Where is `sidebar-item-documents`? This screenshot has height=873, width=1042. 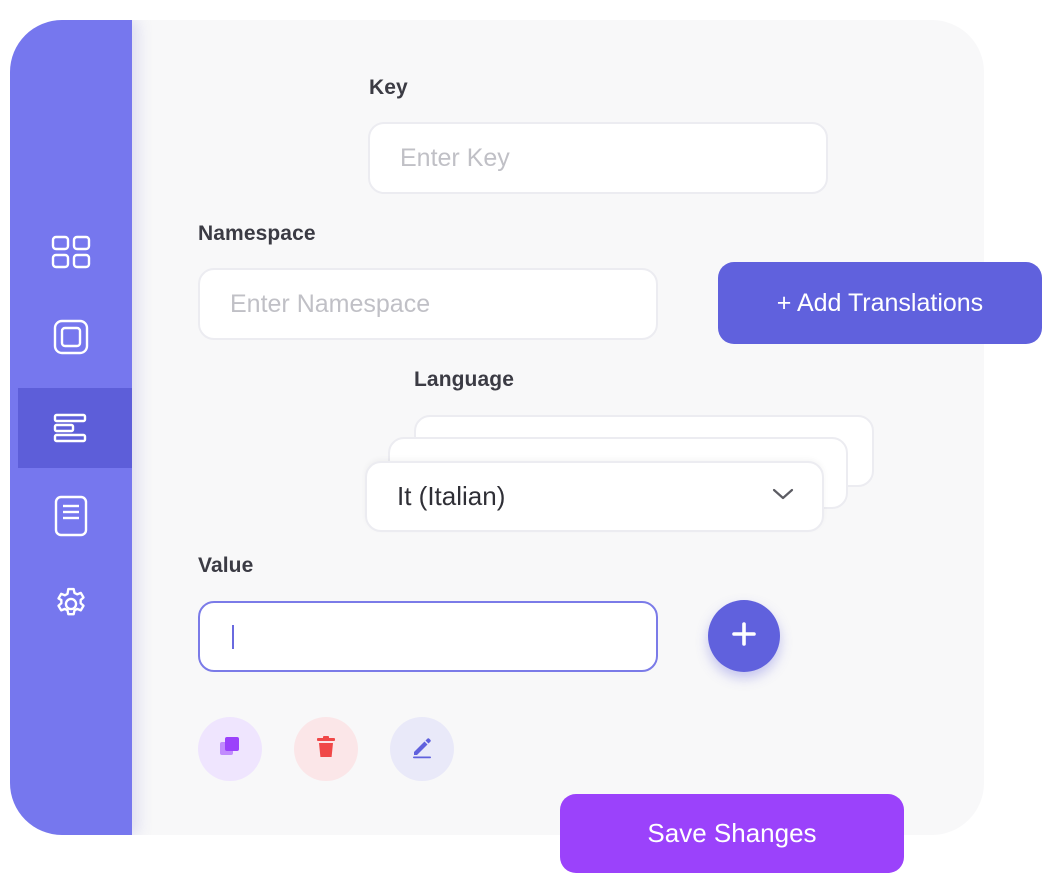
sidebar-item-documents is located at coordinates (71, 516).